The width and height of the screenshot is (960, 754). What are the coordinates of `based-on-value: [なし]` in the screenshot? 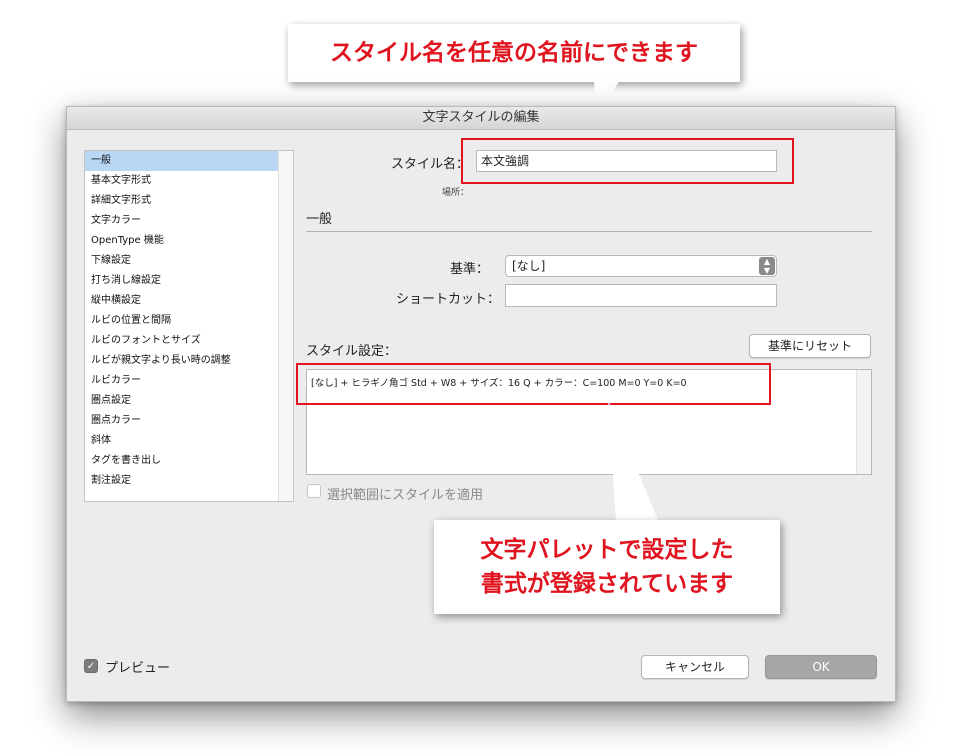 It's located at (529, 266).